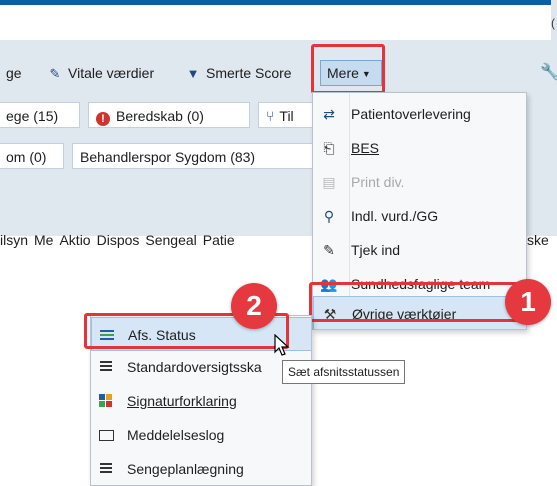 Image resolution: width=557 pixels, height=486 pixels. I want to click on menu-item-tjek-ind: ✎ Tjek ind, so click(419, 250).